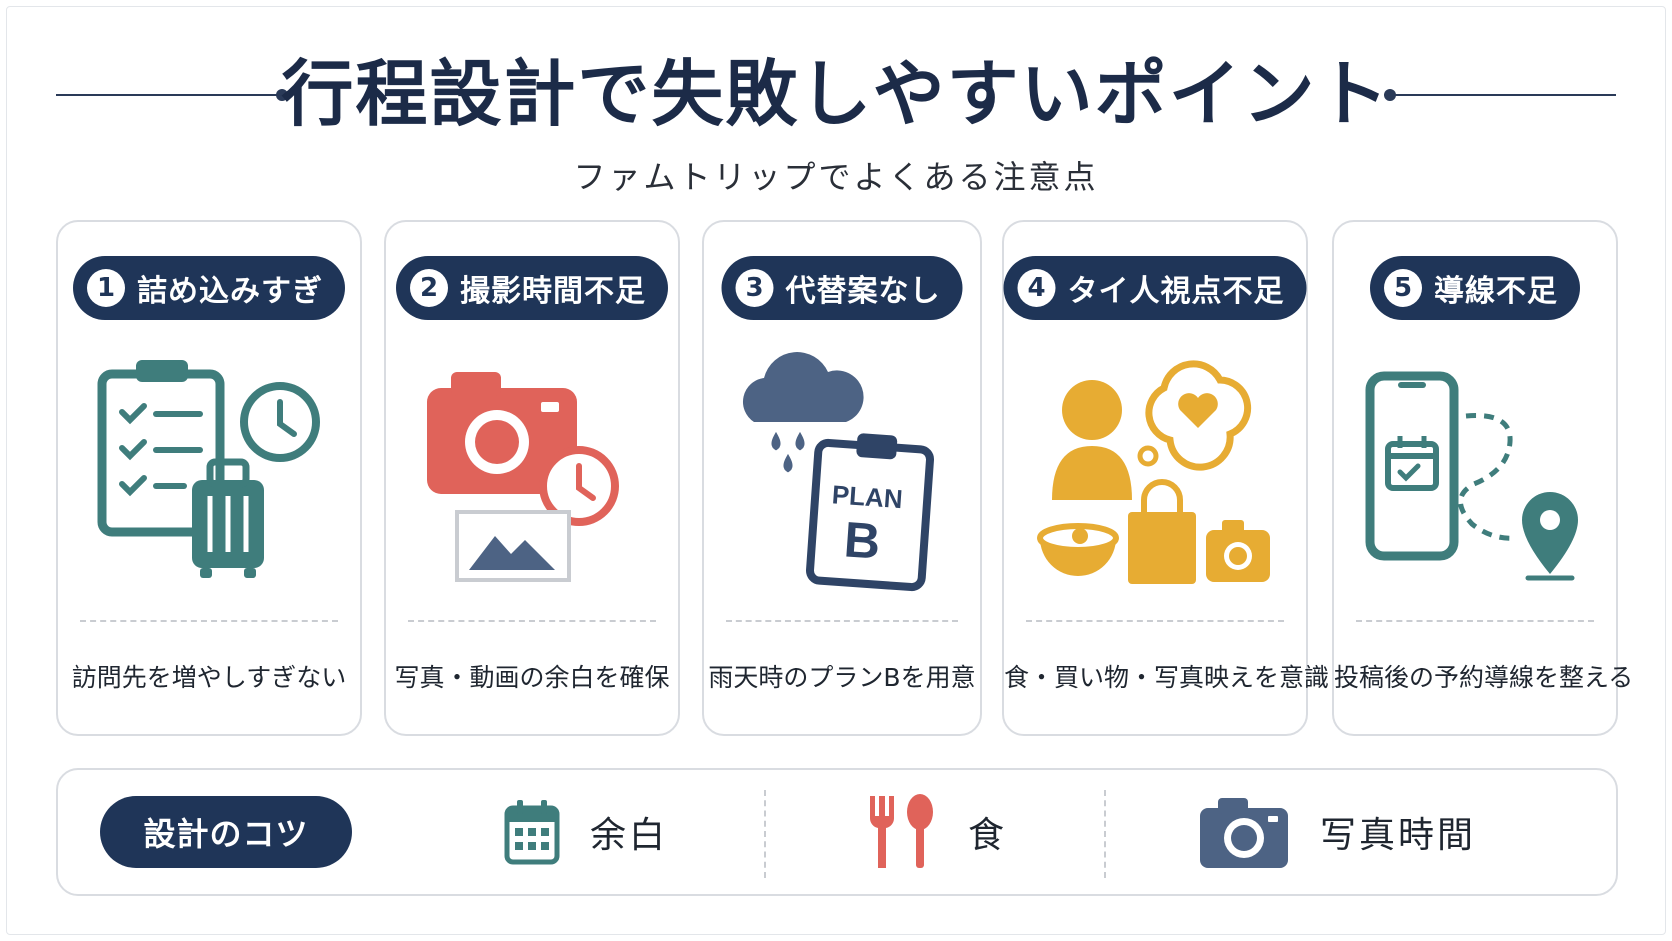  What do you see at coordinates (1496, 291) in the screenshot?
I see `card-5-label: 導線不足` at bounding box center [1496, 291].